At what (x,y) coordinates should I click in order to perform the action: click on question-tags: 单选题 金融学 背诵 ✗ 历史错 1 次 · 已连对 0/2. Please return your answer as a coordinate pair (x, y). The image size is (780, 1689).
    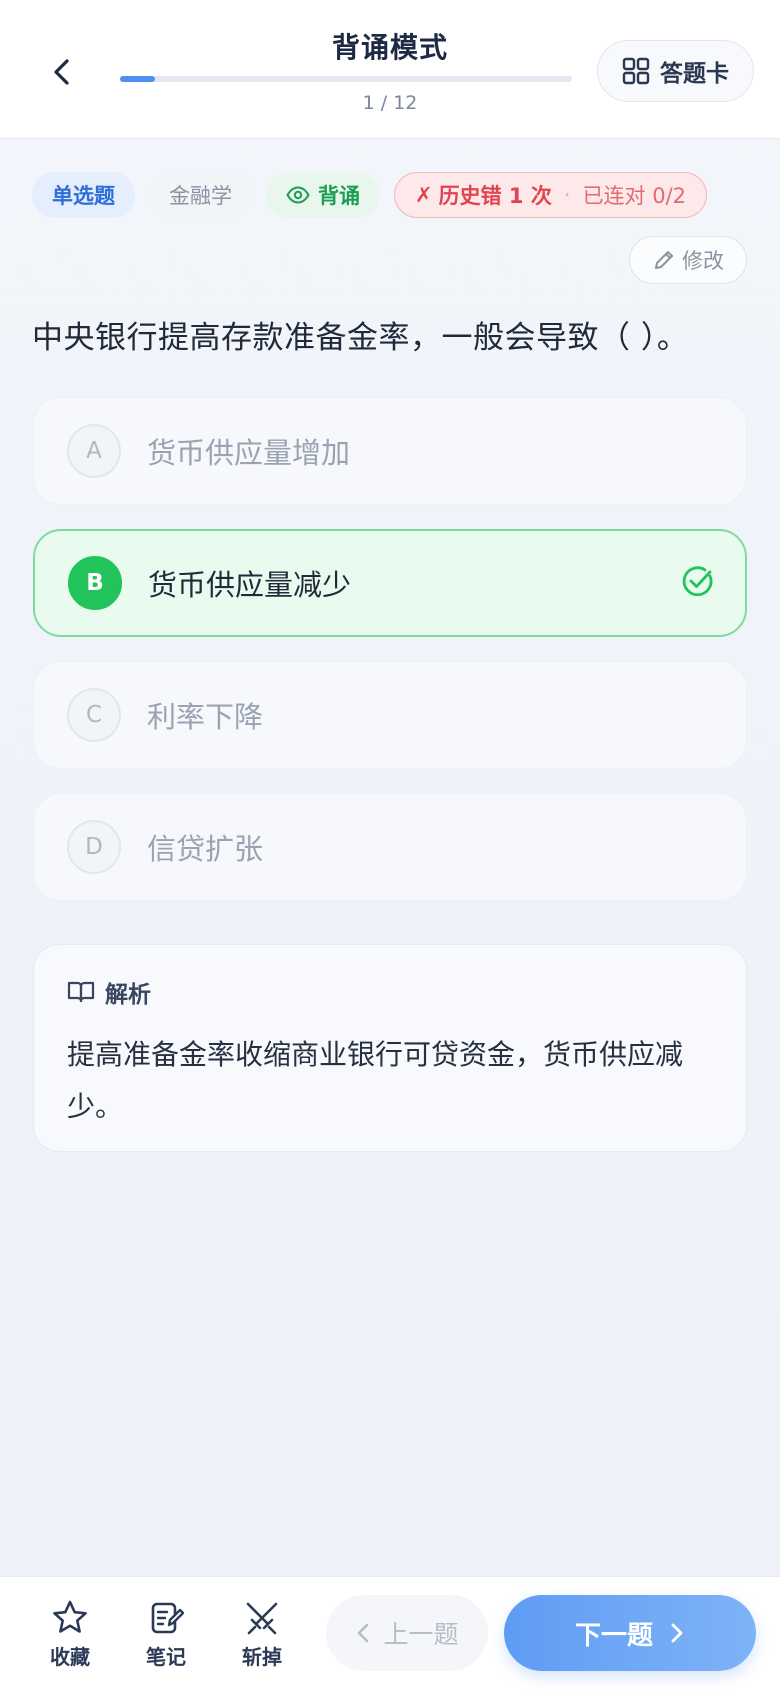
    Looking at the image, I should click on (370, 195).